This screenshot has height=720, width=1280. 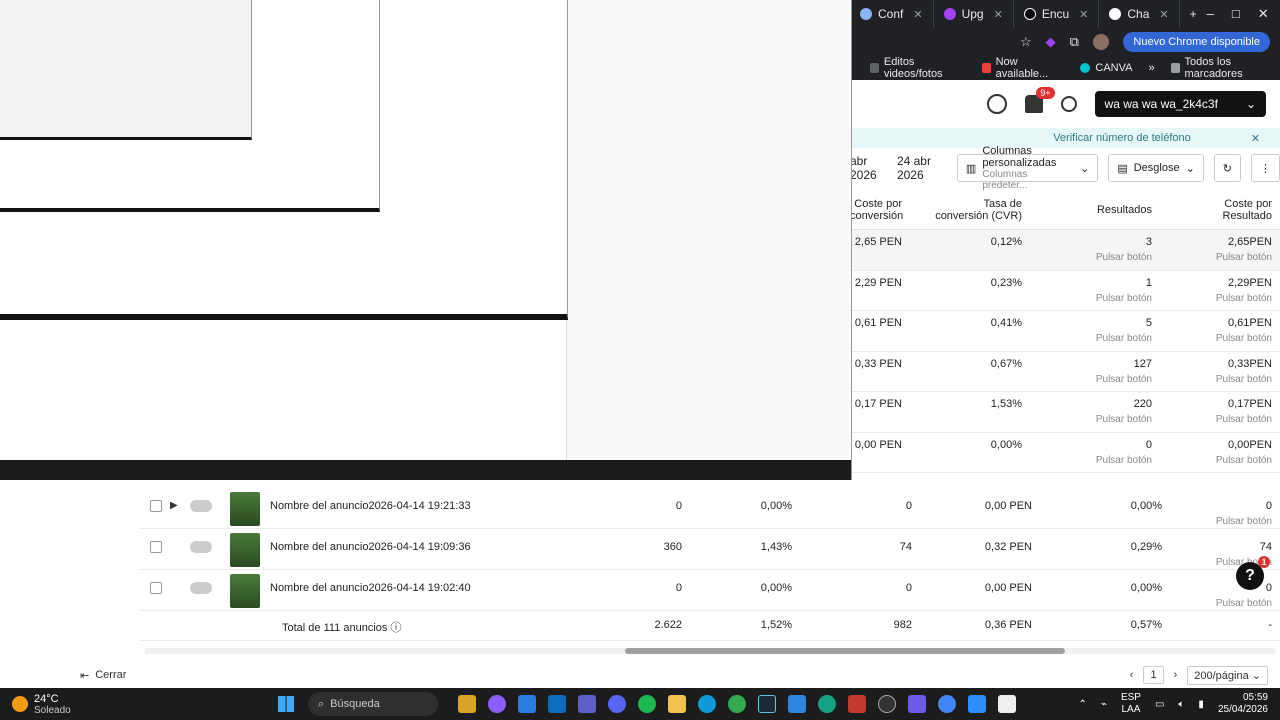 I want to click on spotify-icon, so click(x=647, y=704).